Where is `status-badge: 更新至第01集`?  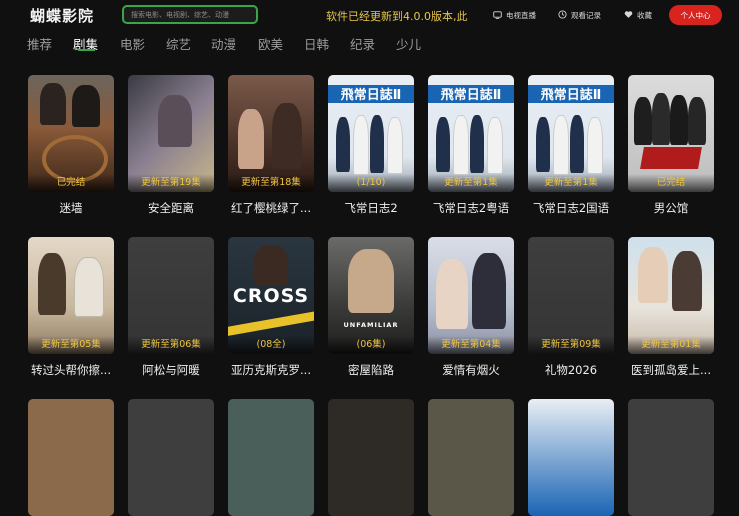 status-badge: 更新至第01集 is located at coordinates (671, 345).